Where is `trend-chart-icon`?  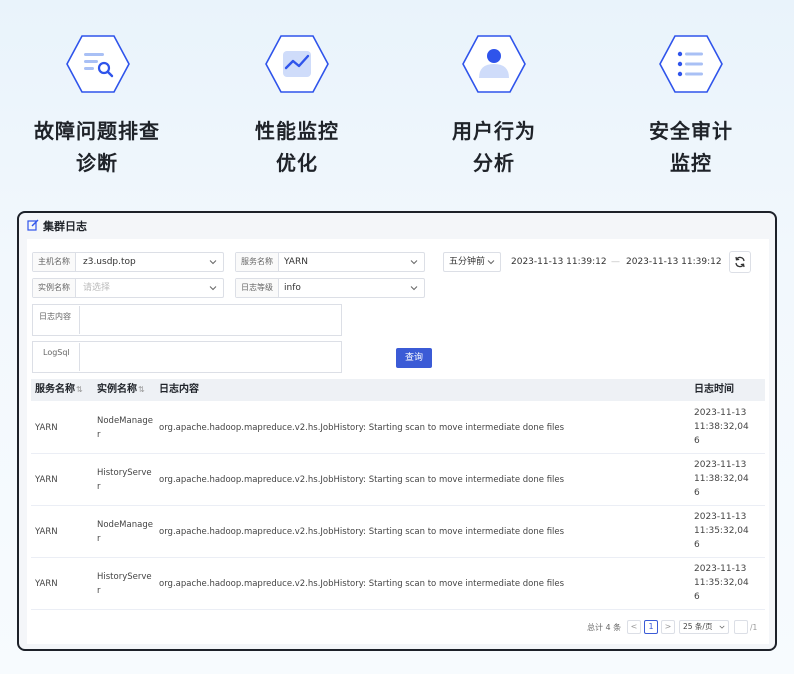
trend-chart-icon is located at coordinates (297, 64).